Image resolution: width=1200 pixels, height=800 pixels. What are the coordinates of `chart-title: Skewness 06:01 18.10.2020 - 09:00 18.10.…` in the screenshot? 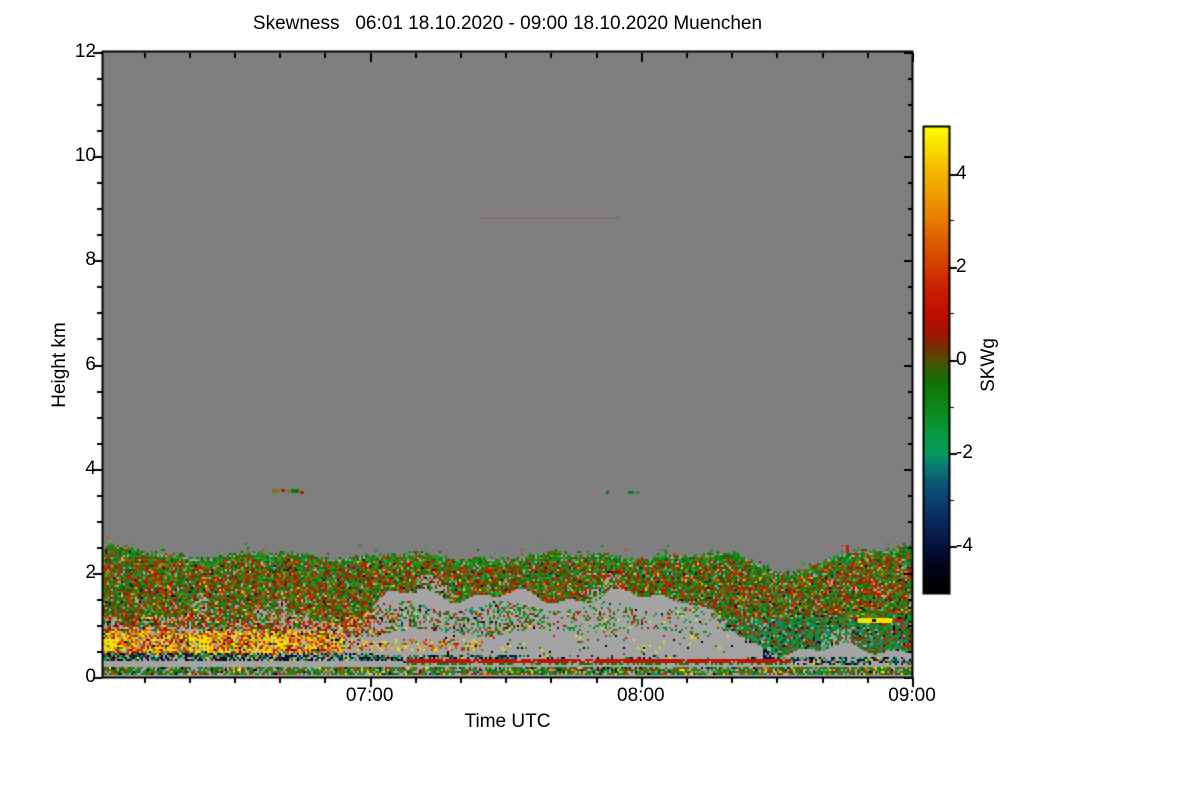 It's located at (507, 23).